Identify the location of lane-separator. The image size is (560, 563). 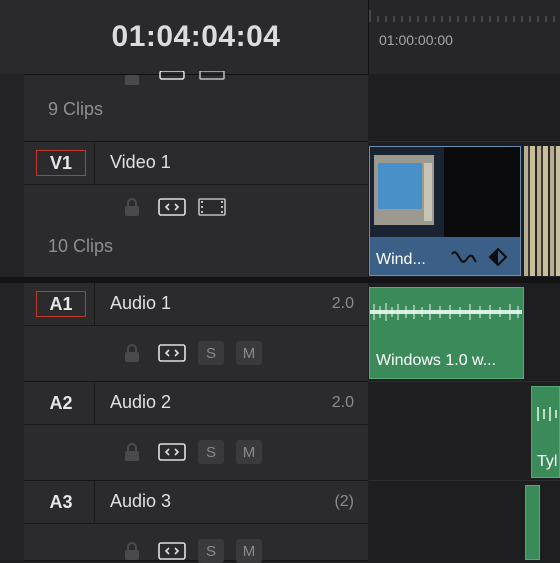
(464, 280).